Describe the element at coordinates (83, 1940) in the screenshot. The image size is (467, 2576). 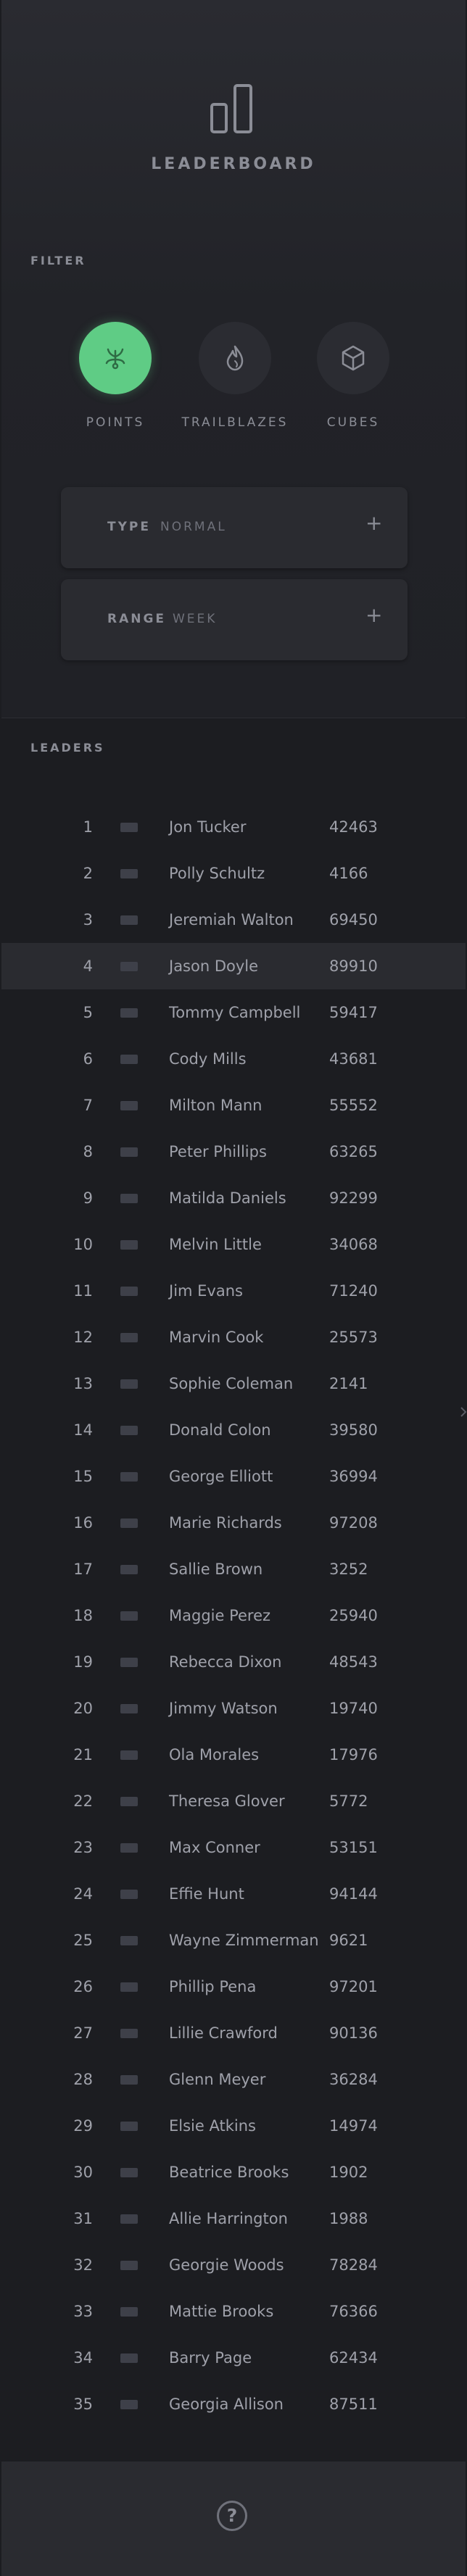
I see `leader-rank: 25` at that location.